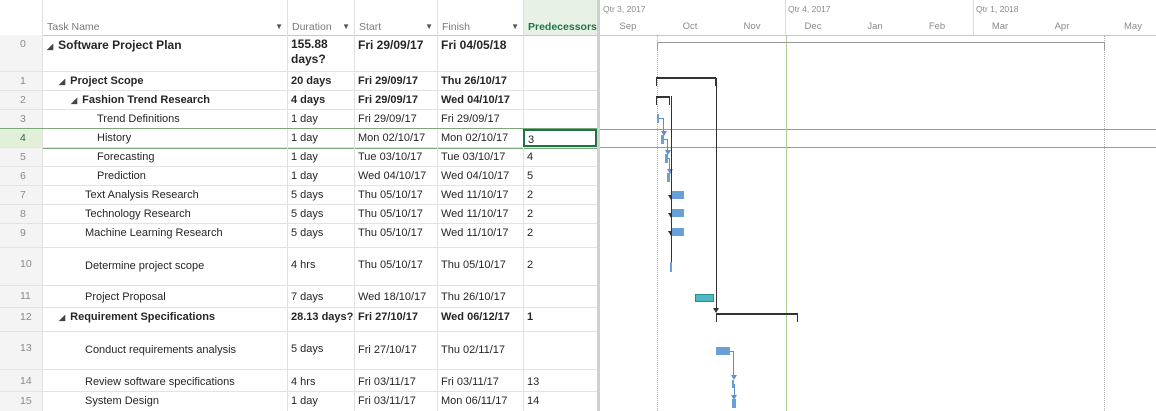  I want to click on task-name-cell: Conduct requirements analysis, so click(164, 350).